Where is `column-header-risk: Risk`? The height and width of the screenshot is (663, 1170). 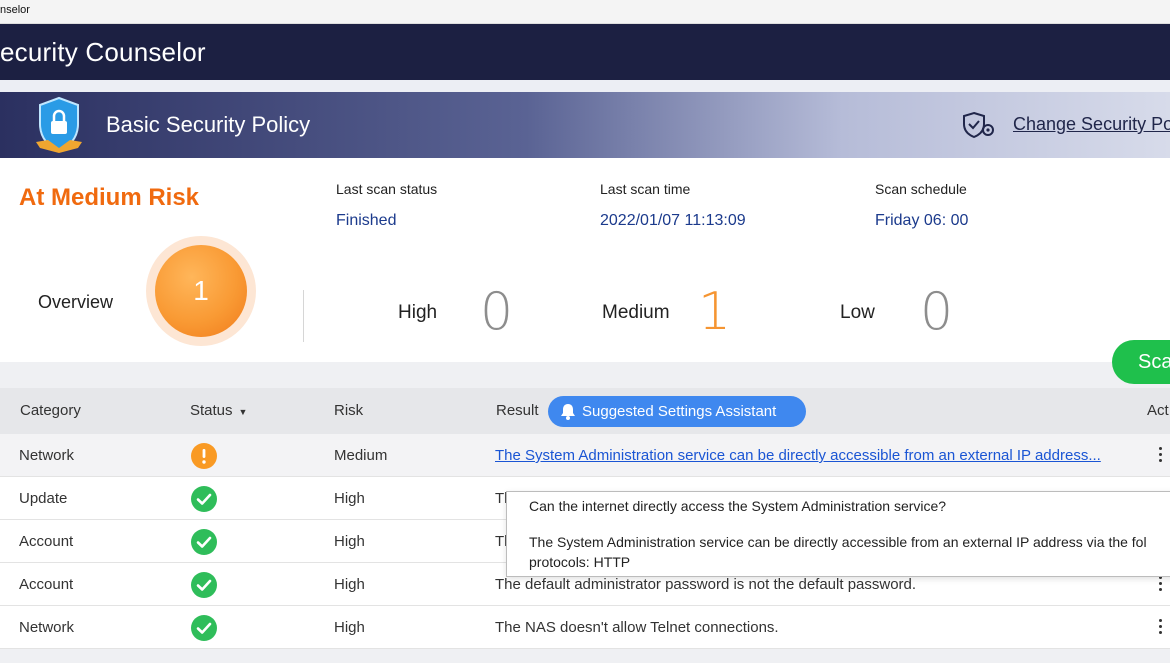 column-header-risk: Risk is located at coordinates (349, 410).